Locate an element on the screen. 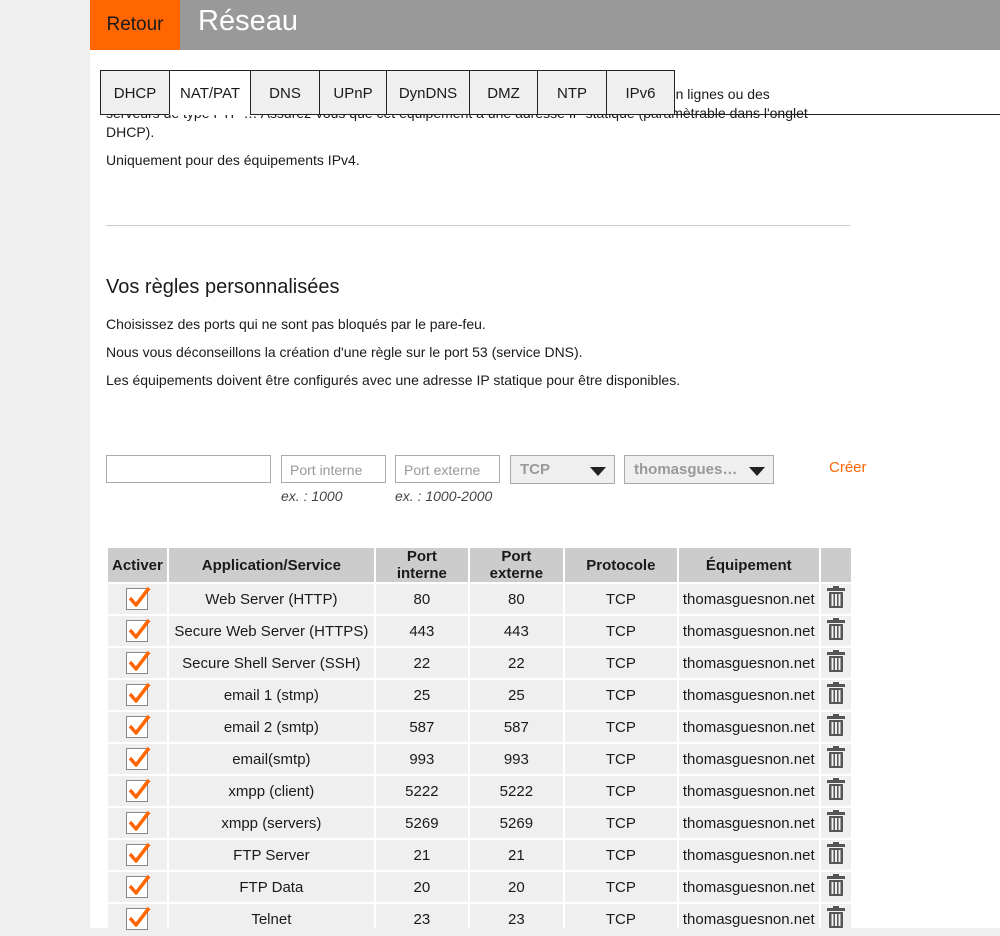 The height and width of the screenshot is (936, 1000). port-internal-cell: 22 is located at coordinates (421, 663).